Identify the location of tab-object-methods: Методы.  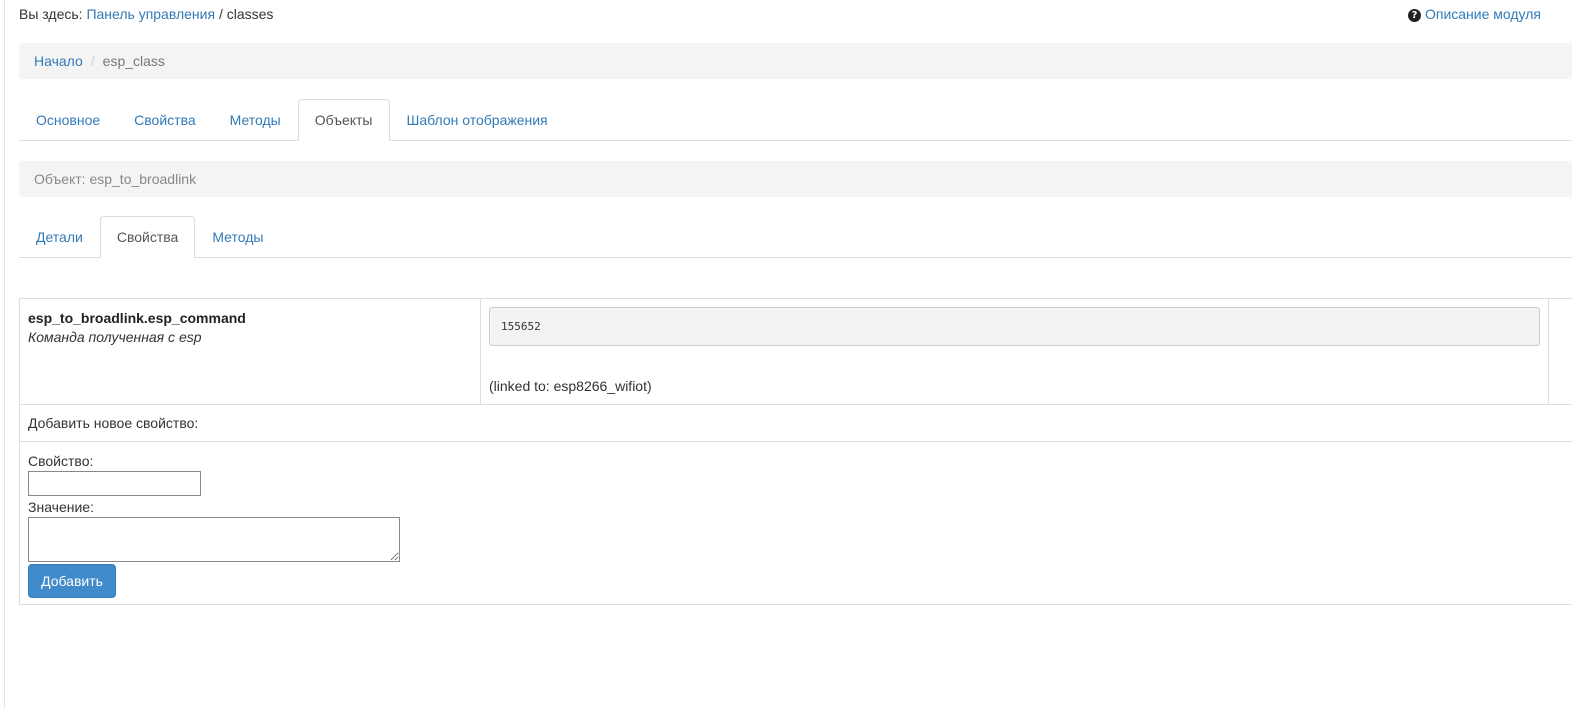
(237, 236).